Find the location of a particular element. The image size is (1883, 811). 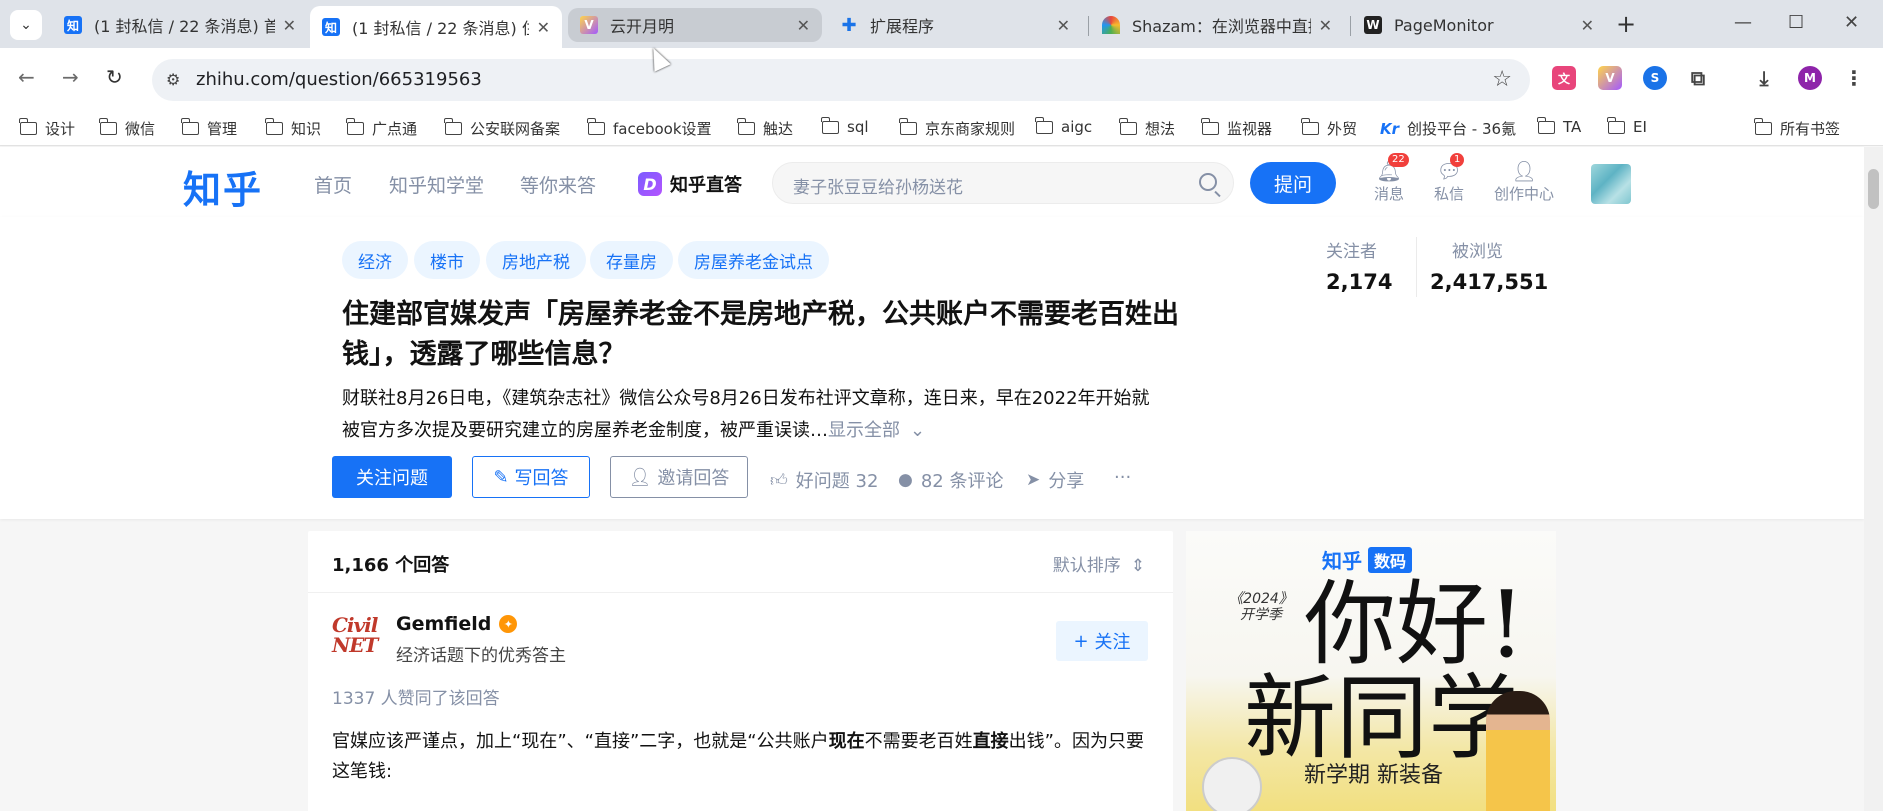

browser-tab-2-active: 知 (1 封私信 / 22 条消息) 住 ✕ is located at coordinates (436, 27).